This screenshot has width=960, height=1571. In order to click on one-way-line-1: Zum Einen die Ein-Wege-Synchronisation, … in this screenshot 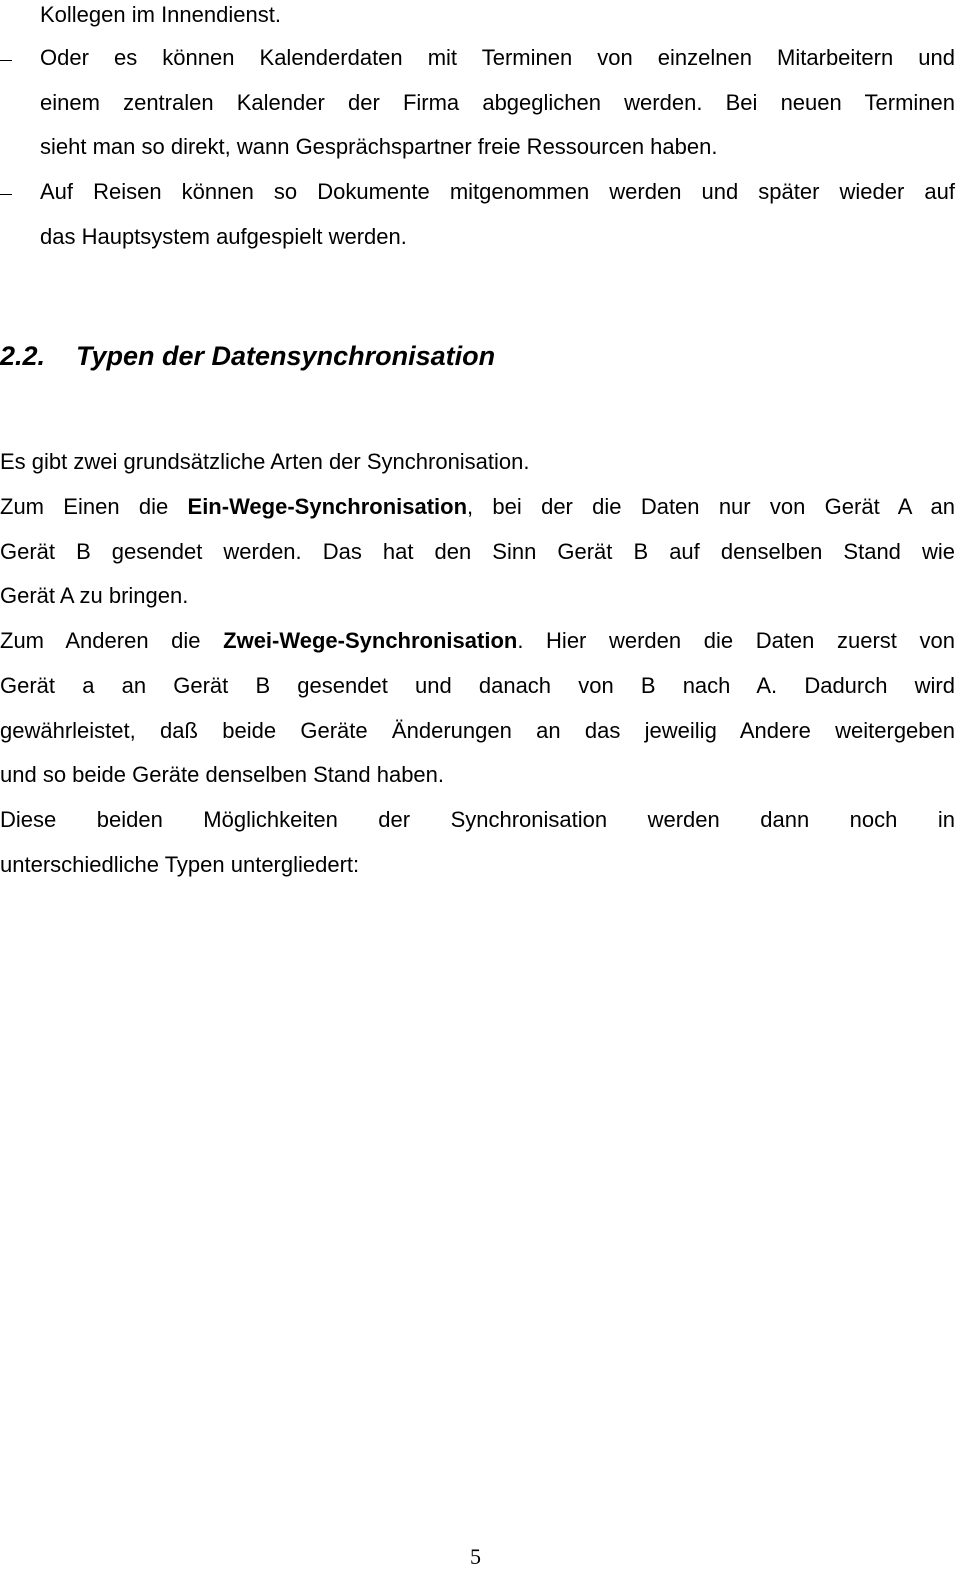, I will do `click(477, 507)`.